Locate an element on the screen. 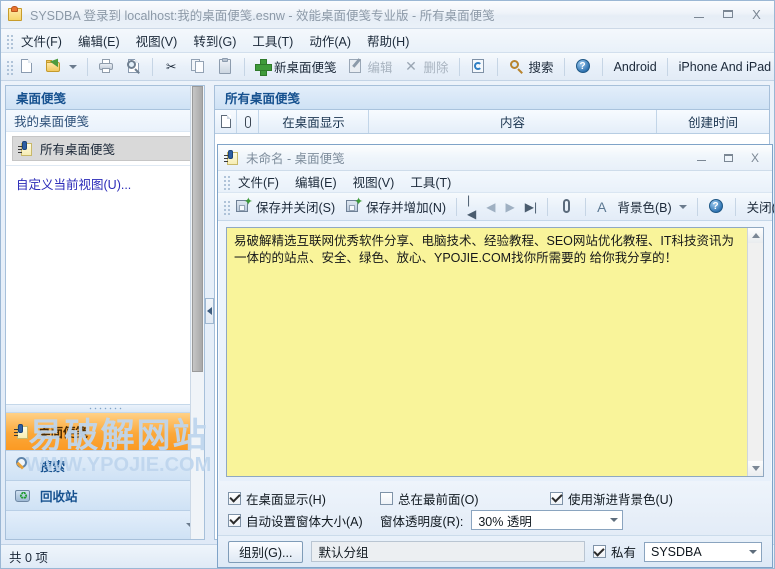  tree-item-all-notes: 所有桌面便笺 is located at coordinates (105, 148).